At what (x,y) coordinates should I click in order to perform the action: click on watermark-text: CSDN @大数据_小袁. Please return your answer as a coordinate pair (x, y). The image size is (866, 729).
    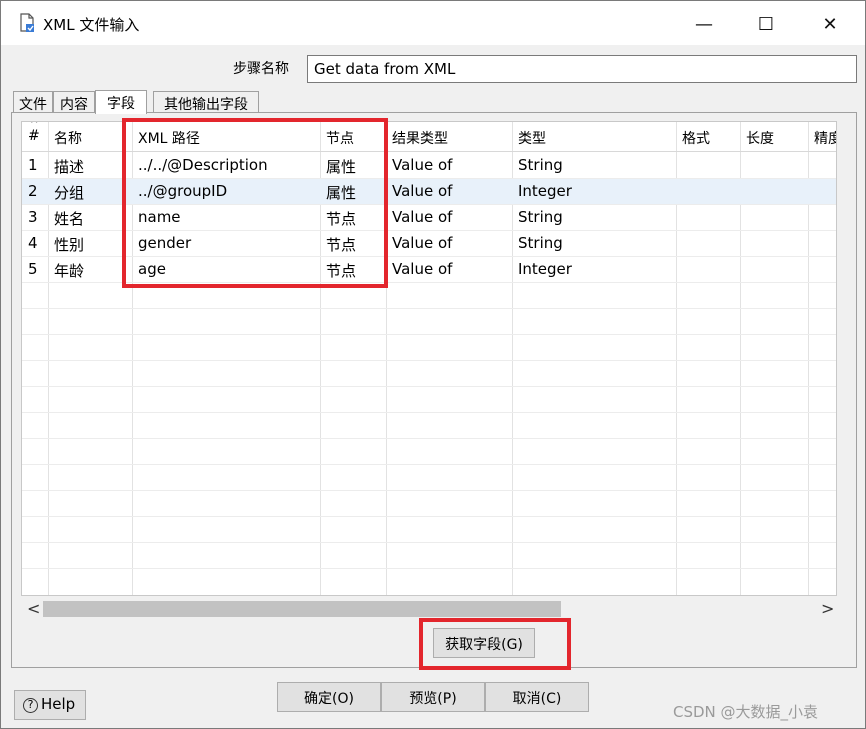
    Looking at the image, I should click on (746, 712).